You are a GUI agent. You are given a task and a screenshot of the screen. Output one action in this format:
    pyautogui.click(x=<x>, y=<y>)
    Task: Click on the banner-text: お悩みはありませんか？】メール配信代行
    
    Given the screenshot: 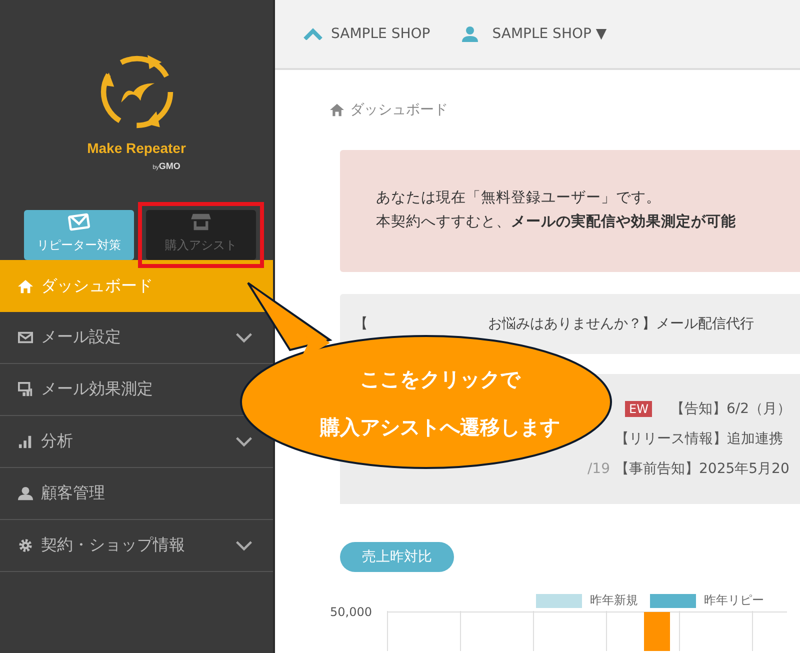 What is the action you would take?
    pyautogui.click(x=621, y=324)
    